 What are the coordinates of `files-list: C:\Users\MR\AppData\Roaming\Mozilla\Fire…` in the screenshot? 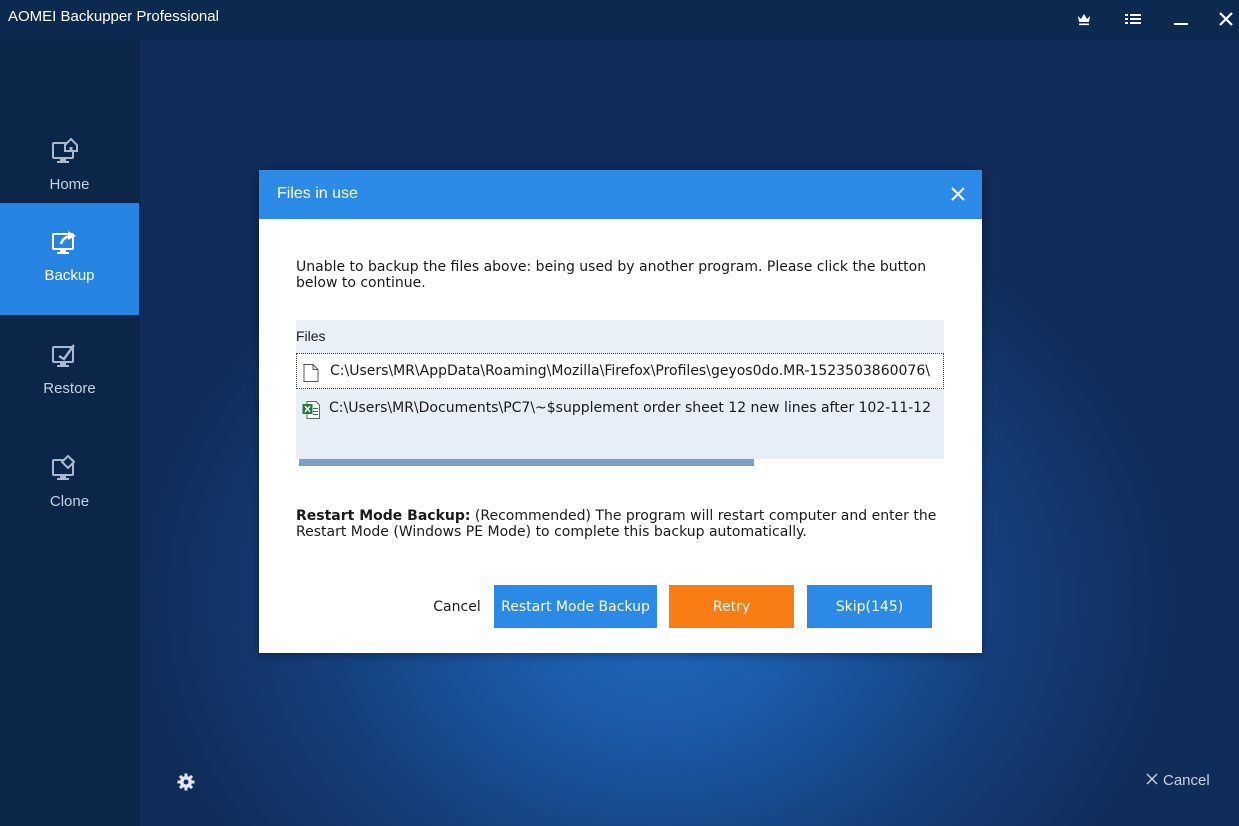 It's located at (620, 407).